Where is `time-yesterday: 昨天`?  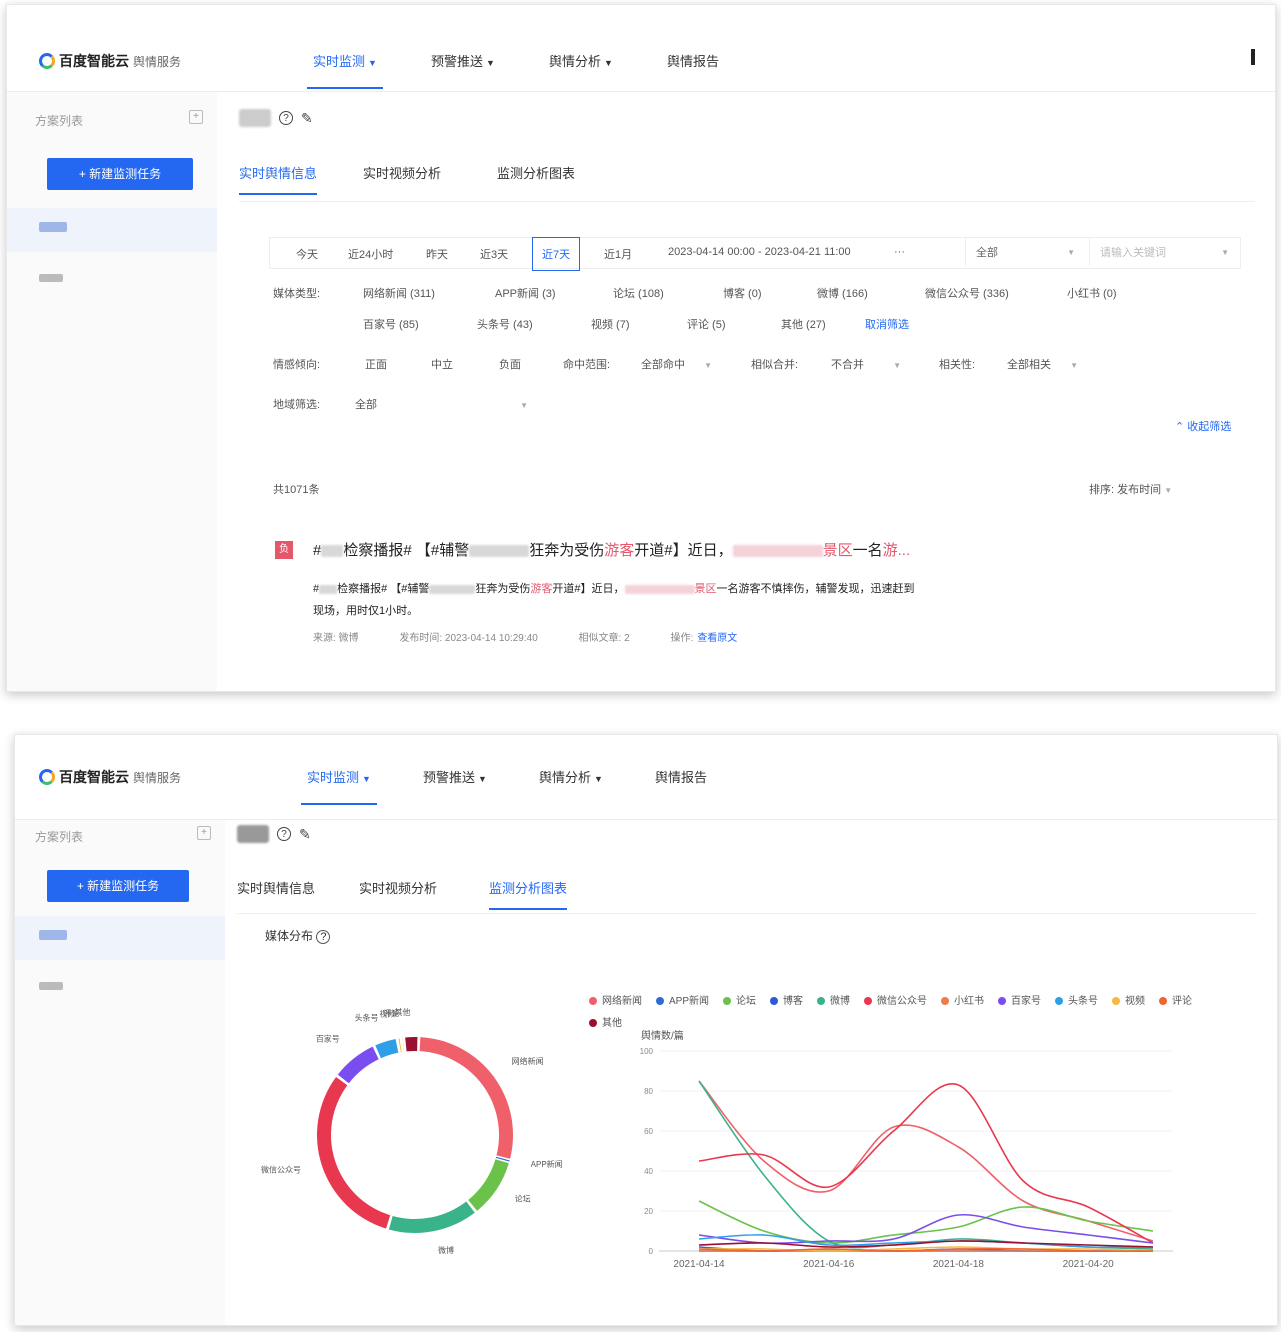 time-yesterday: 昨天 is located at coordinates (437, 254).